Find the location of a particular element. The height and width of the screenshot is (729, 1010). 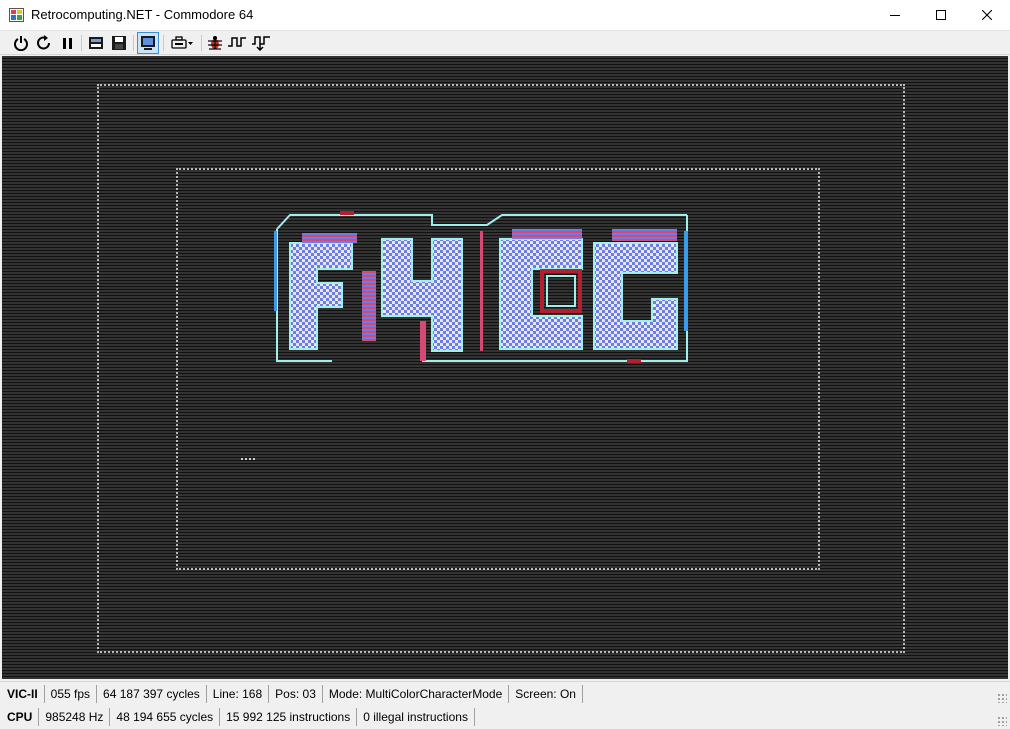

cpu-cycles: 48 194 655 cycles is located at coordinates (165, 717).